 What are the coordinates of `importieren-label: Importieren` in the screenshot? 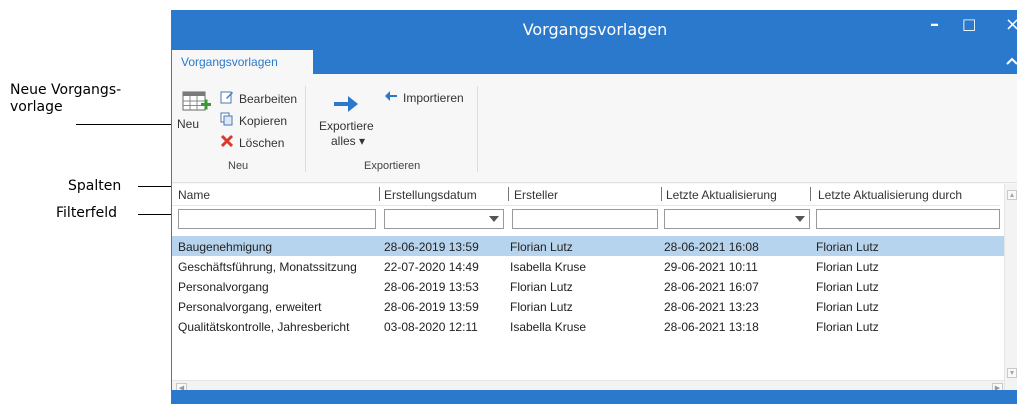 It's located at (433, 97).